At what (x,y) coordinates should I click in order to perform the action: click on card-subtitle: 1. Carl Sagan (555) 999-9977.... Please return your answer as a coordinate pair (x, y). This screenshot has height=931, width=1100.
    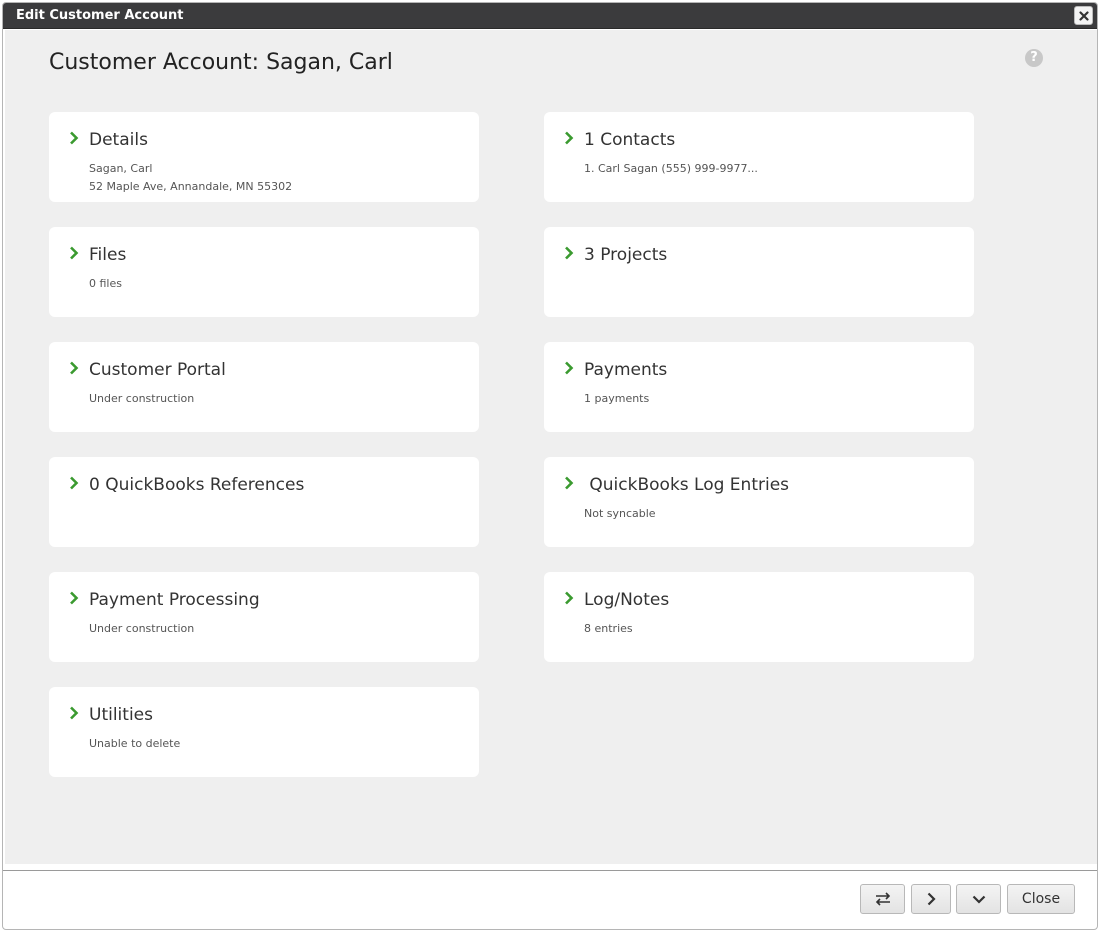
    Looking at the image, I should click on (671, 168).